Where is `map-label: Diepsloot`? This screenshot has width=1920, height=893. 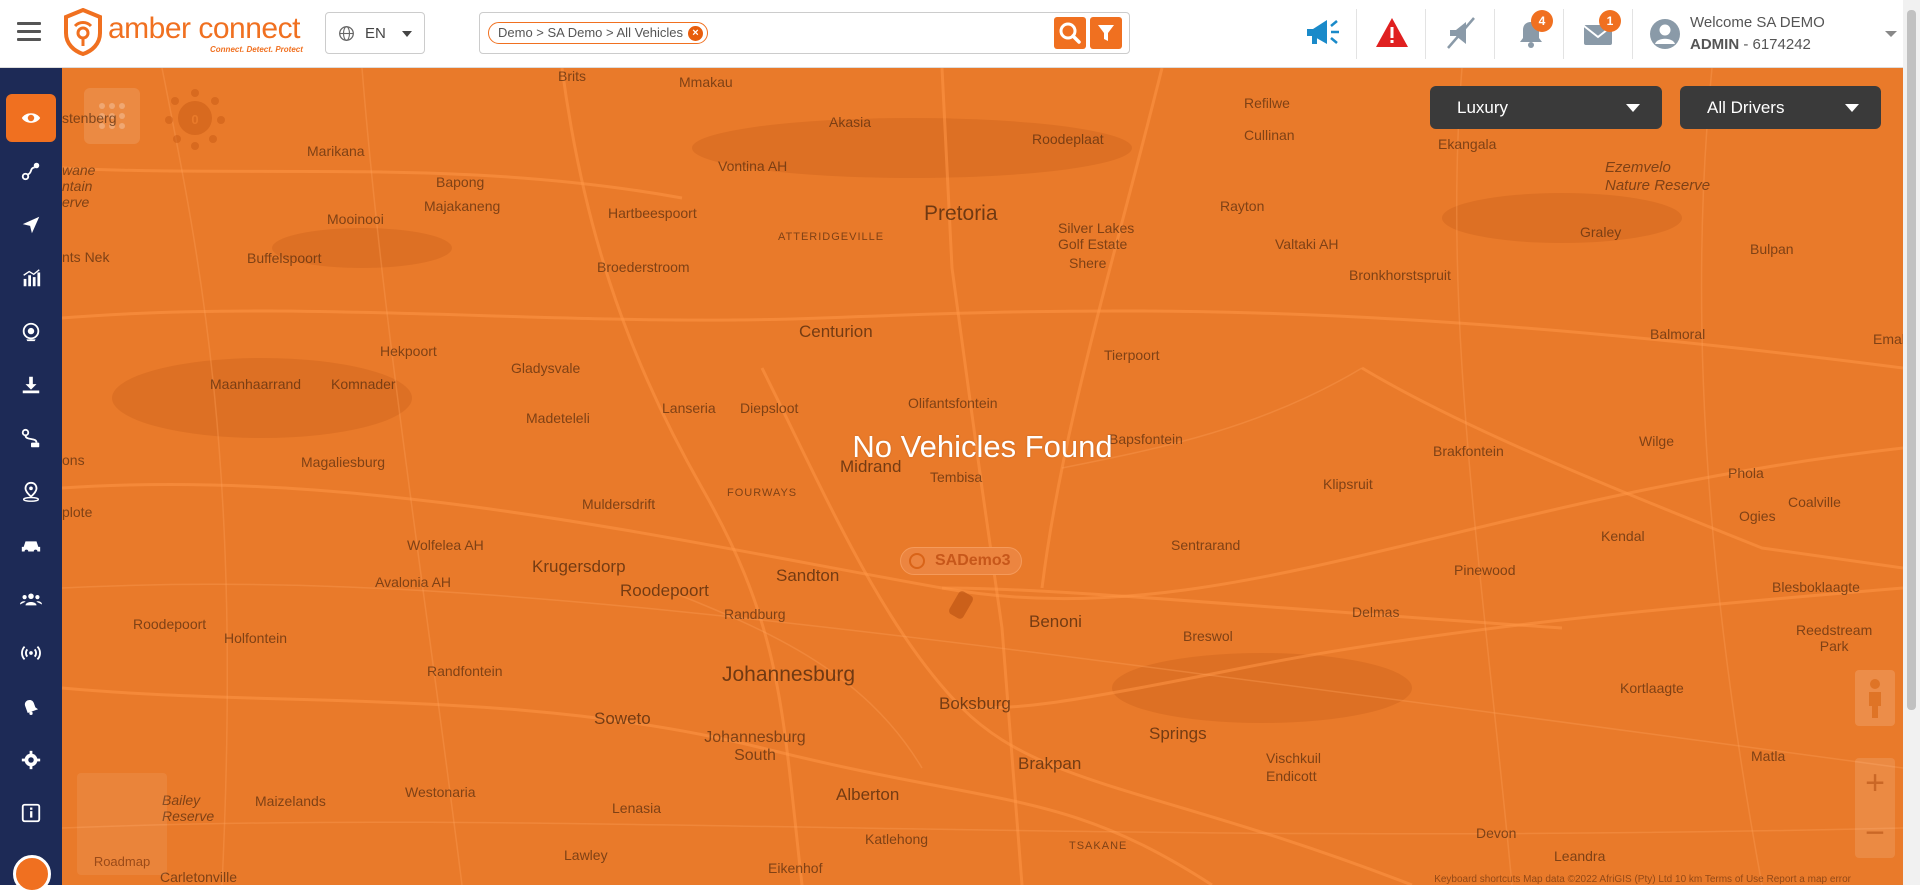
map-label: Diepsloot is located at coordinates (769, 408).